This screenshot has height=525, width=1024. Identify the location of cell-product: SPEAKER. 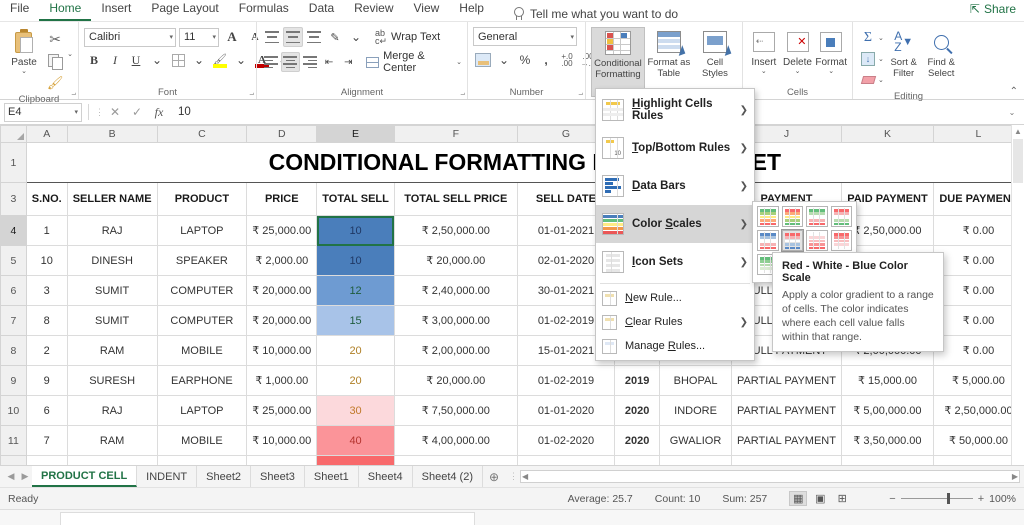
(202, 260).